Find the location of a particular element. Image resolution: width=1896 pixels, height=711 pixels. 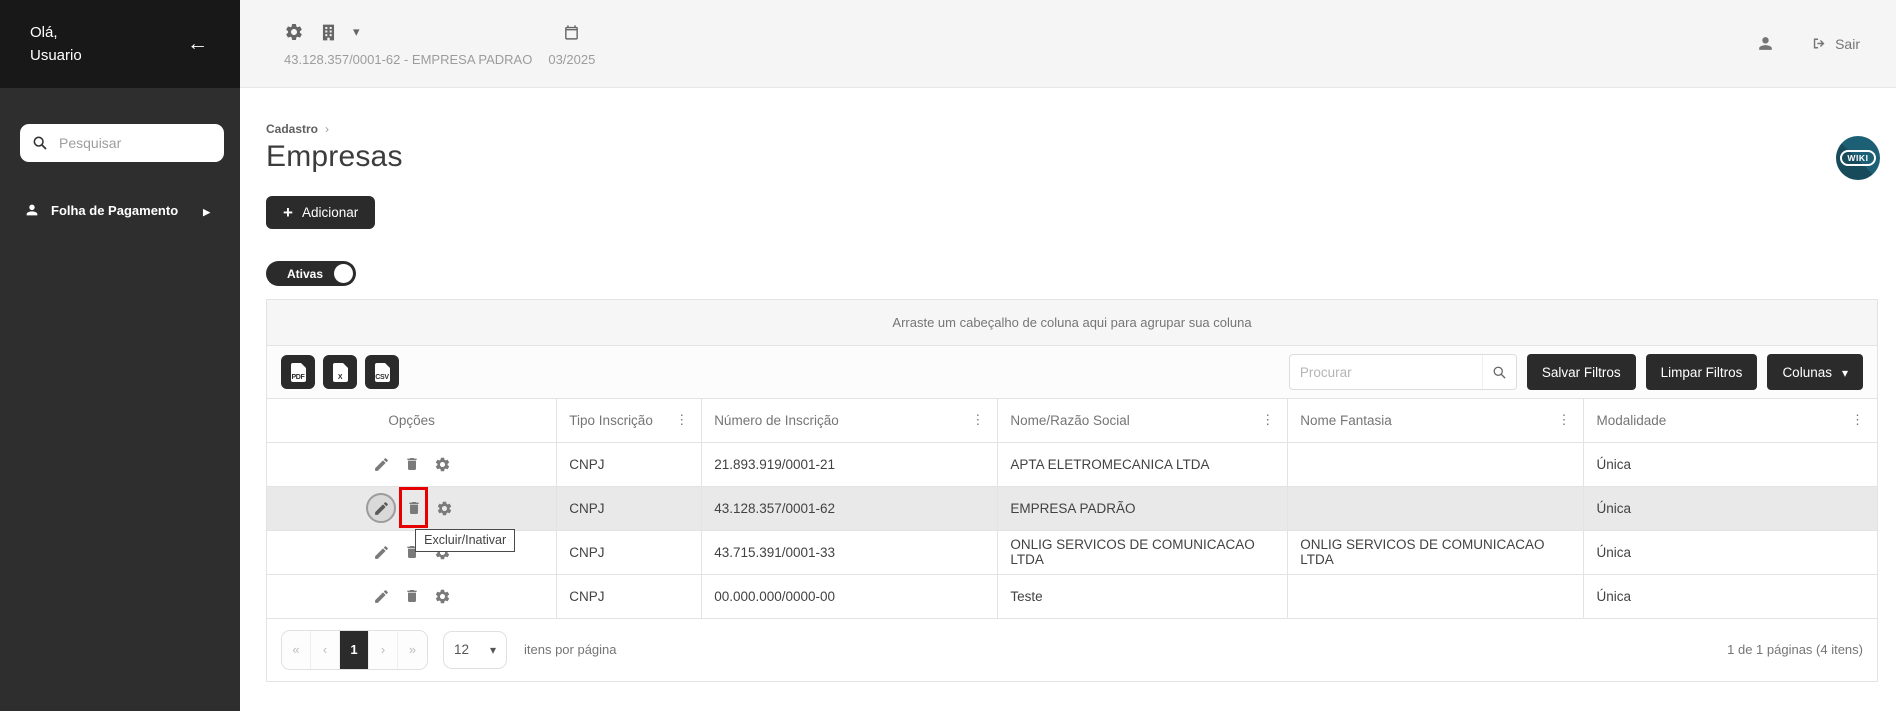

gear-icon is located at coordinates (294, 32).